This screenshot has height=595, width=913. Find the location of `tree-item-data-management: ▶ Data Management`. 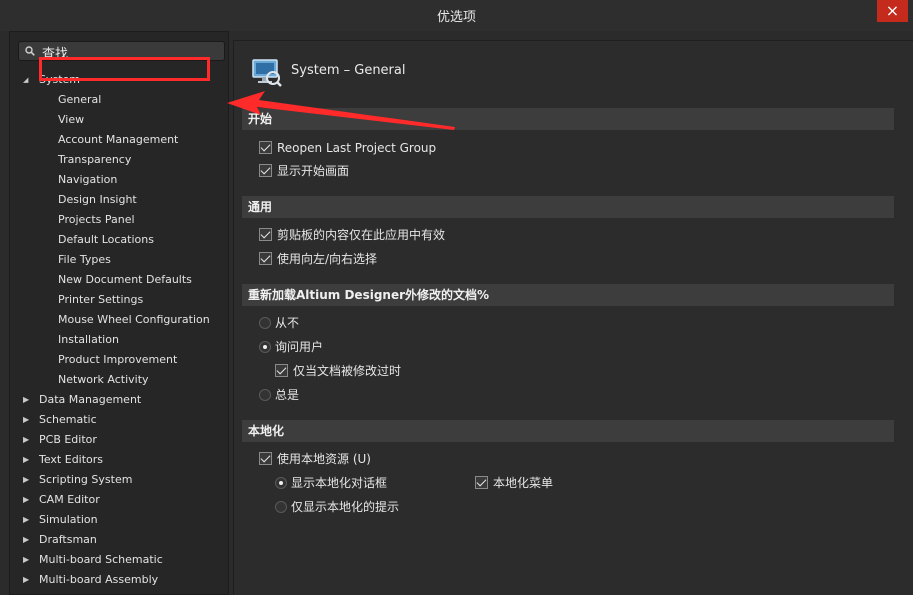

tree-item-data-management: ▶ Data Management is located at coordinates (119, 400).